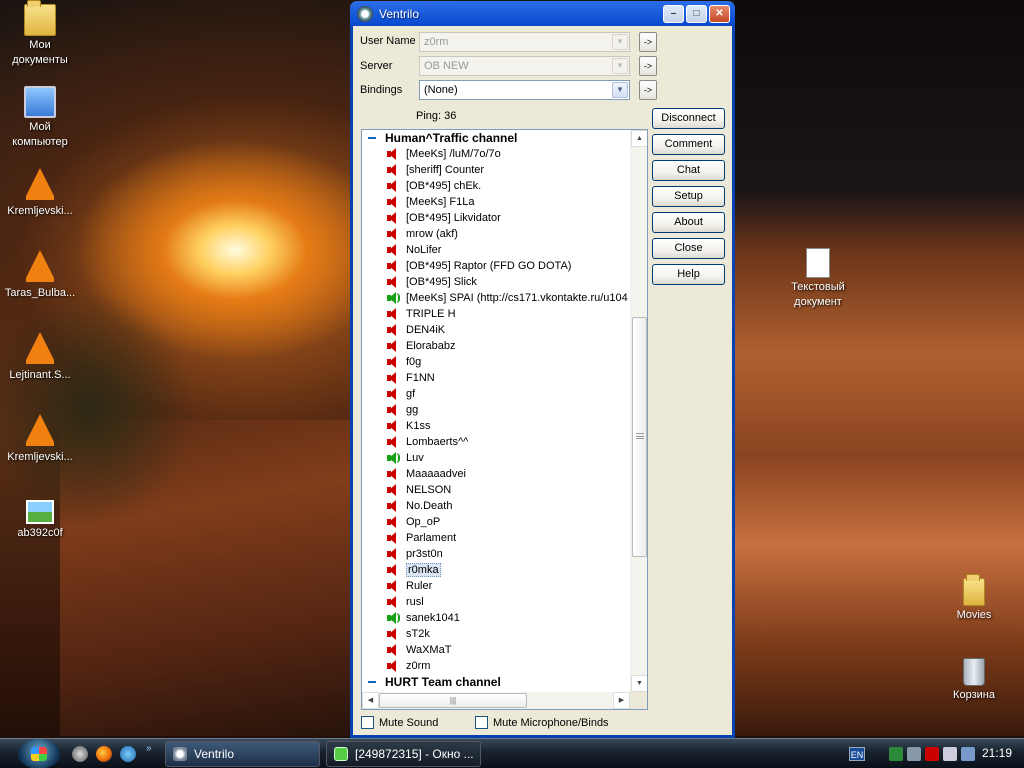 The image size is (1024, 768). What do you see at coordinates (639, 437) in the screenshot?
I see `scroll-thumb` at bounding box center [639, 437].